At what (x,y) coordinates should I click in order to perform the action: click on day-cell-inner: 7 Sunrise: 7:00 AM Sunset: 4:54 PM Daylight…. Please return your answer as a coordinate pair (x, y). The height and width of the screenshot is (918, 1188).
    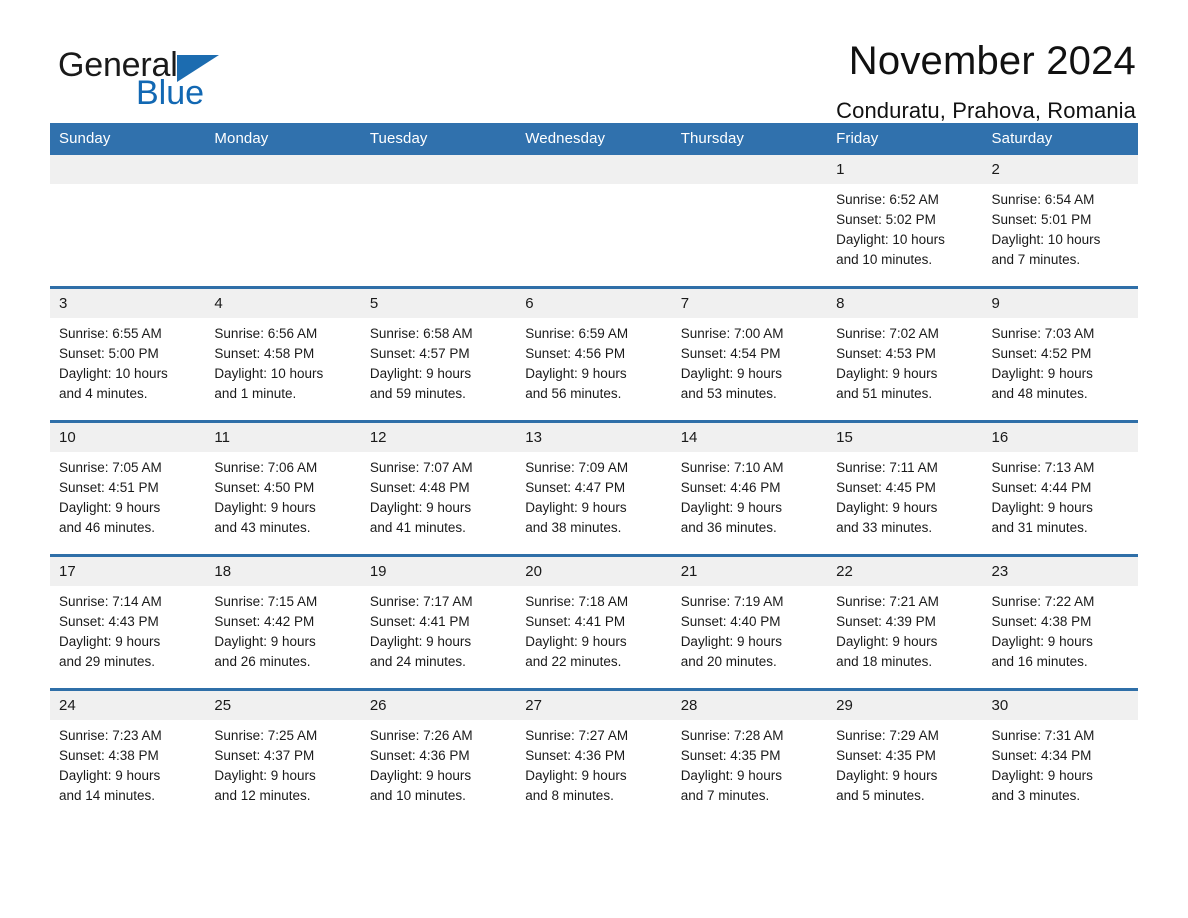
    Looking at the image, I should click on (749, 354).